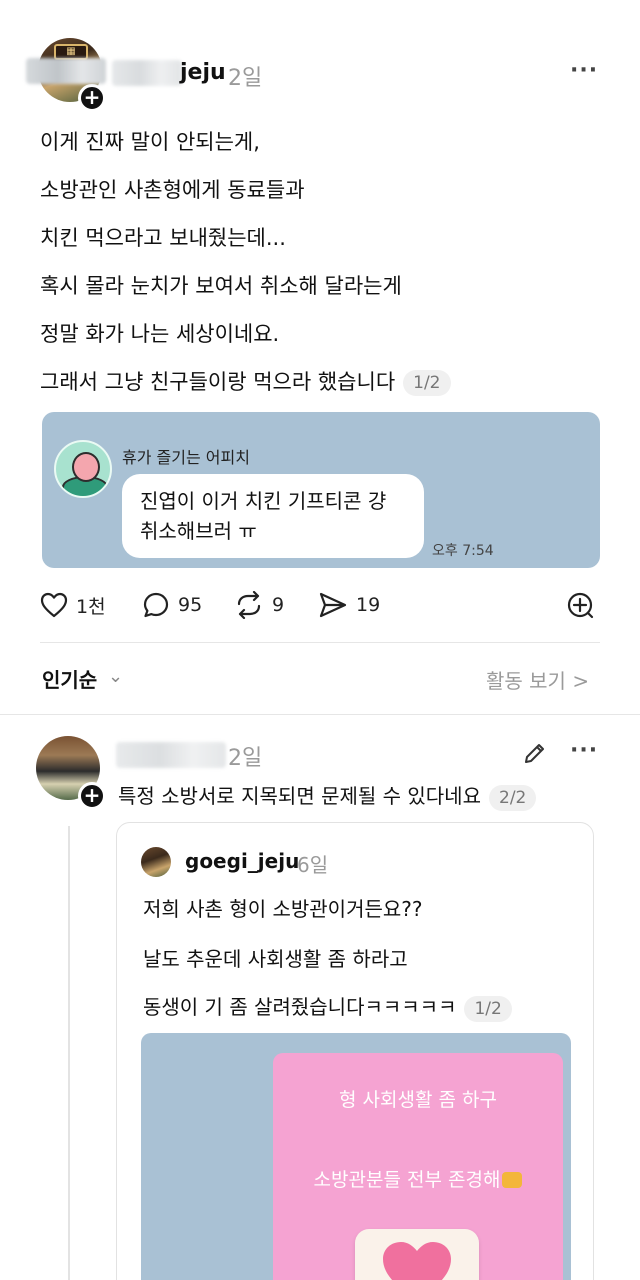  I want to click on share-button: 19, so click(349, 605).